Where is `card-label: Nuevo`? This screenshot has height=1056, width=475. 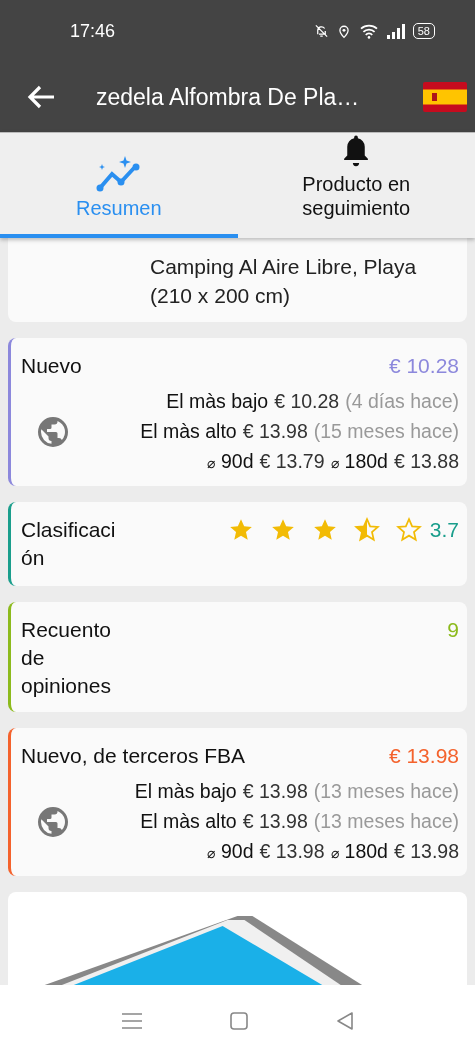
card-label: Nuevo is located at coordinates (51, 366).